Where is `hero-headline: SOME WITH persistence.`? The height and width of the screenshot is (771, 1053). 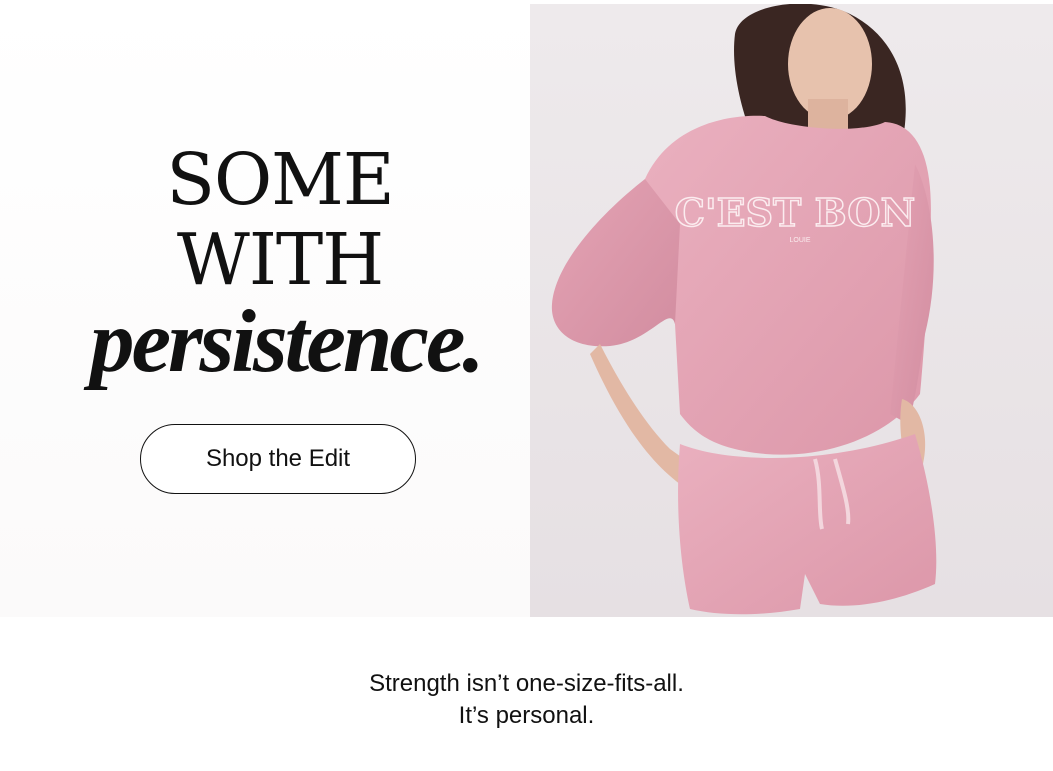 hero-headline: SOME WITH persistence. is located at coordinates (287, 264).